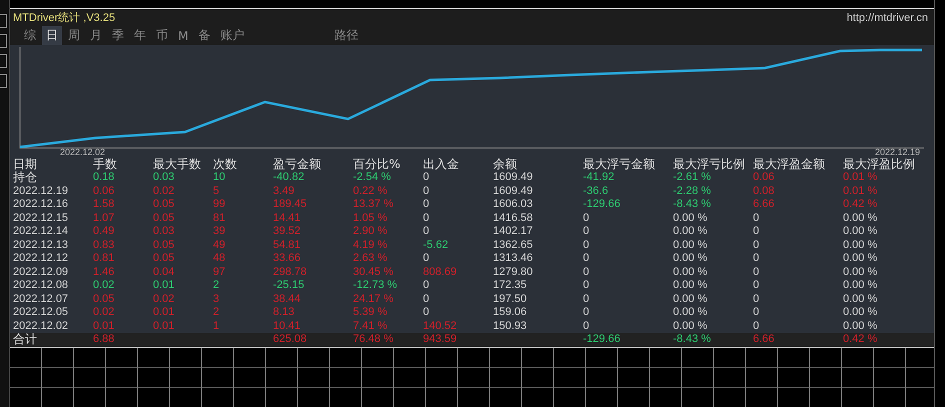 Image resolution: width=945 pixels, height=407 pixels. I want to click on tab: 周, so click(74, 35).